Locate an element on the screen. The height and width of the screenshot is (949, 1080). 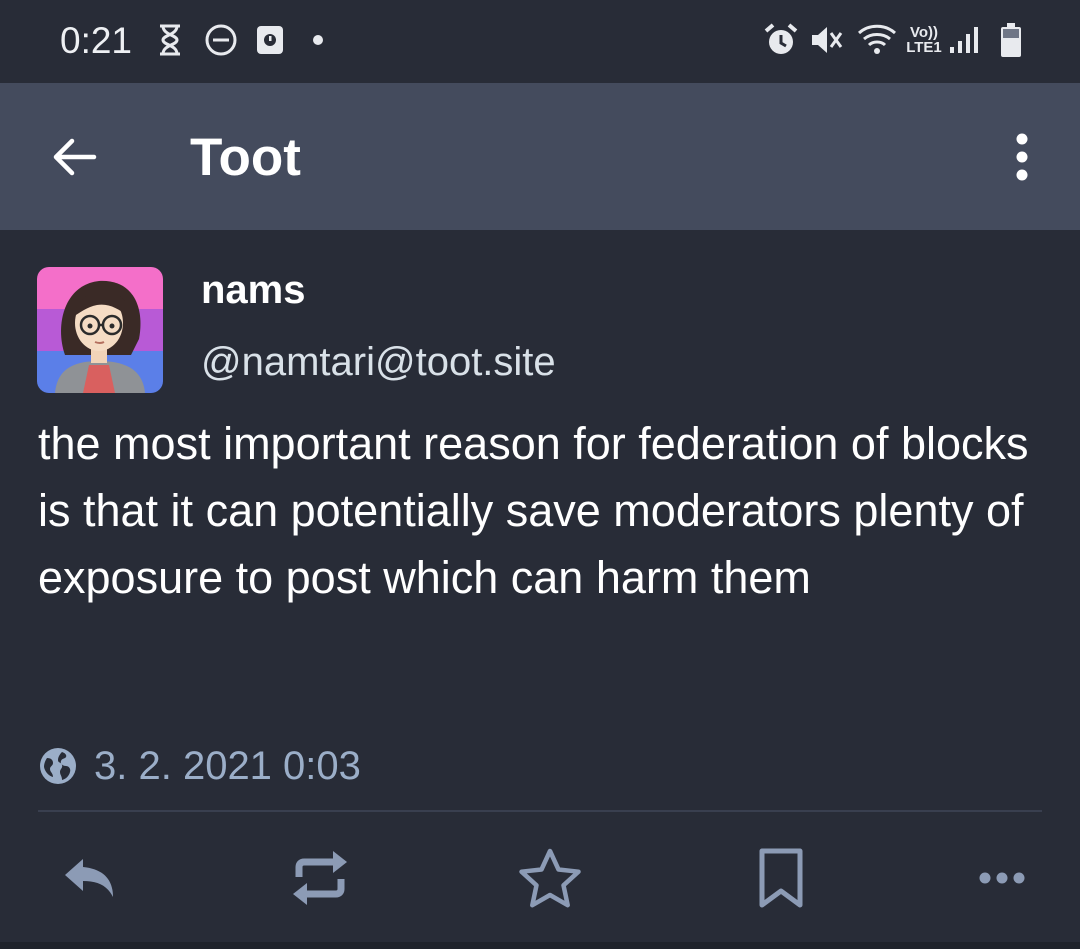
more-horizontal-icon is located at coordinates (1002, 878).